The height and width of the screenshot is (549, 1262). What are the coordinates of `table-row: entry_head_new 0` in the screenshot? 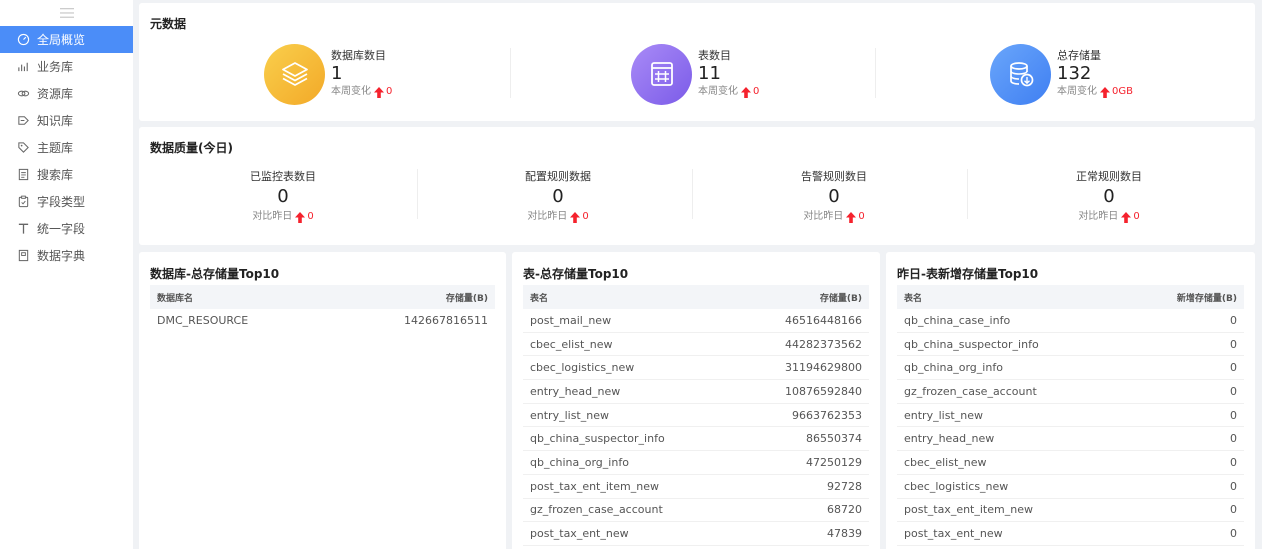 It's located at (1070, 439).